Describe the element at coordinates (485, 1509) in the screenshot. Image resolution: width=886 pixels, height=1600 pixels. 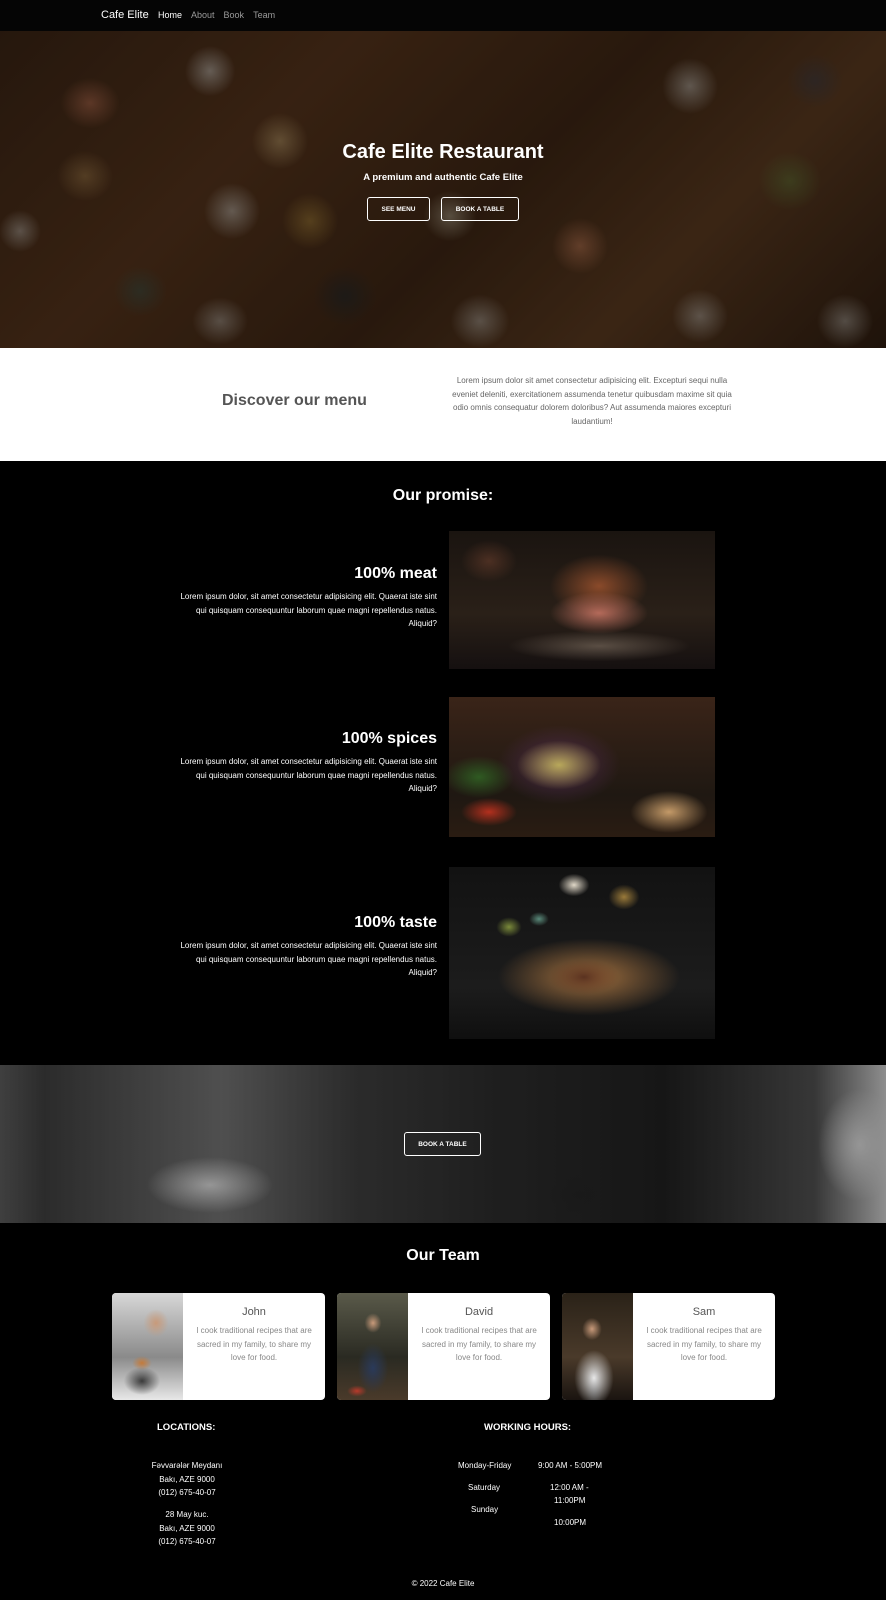
I see `hours-day-sunday: Sunday` at that location.